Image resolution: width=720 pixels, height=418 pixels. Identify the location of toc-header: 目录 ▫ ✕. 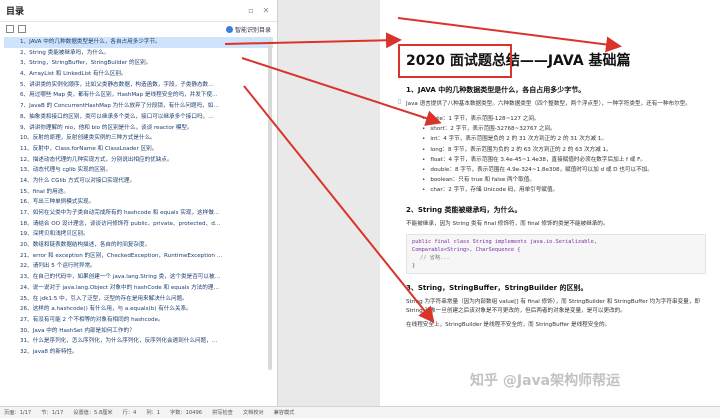
(138, 11).